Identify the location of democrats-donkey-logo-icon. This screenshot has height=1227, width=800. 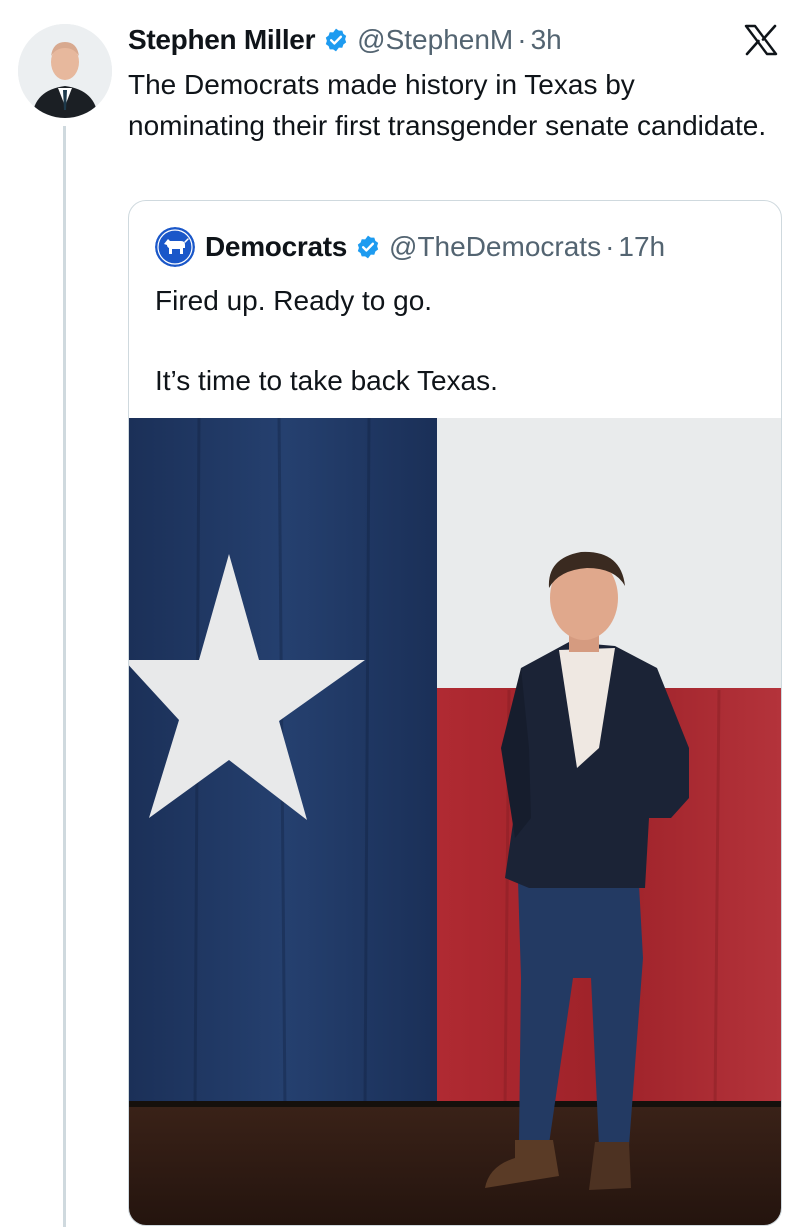
(175, 247).